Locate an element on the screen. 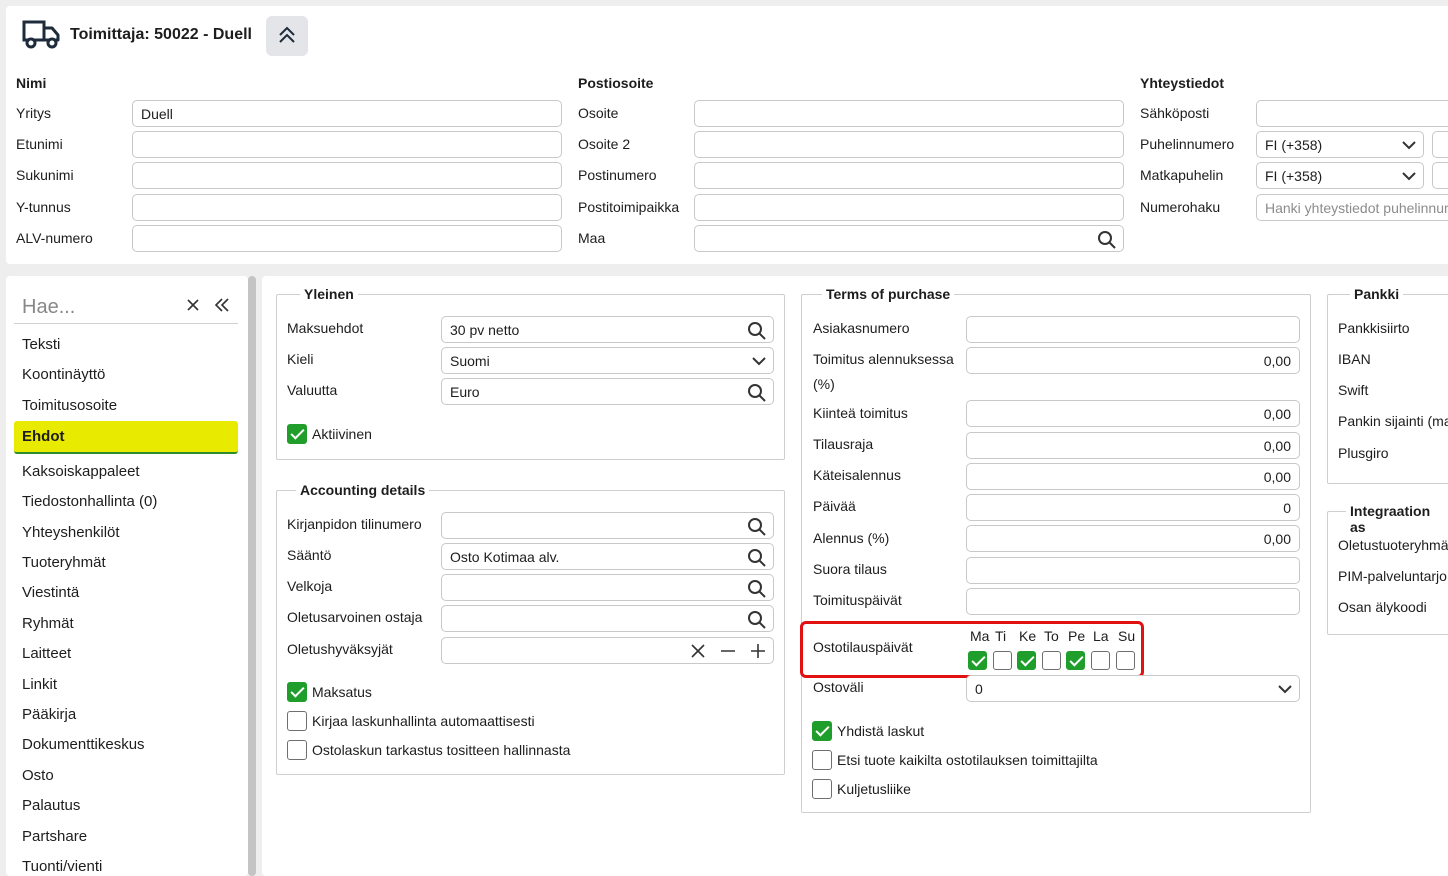 Image resolution: width=1448 pixels, height=876 pixels. nav-item-15: Palautus is located at coordinates (51, 805).